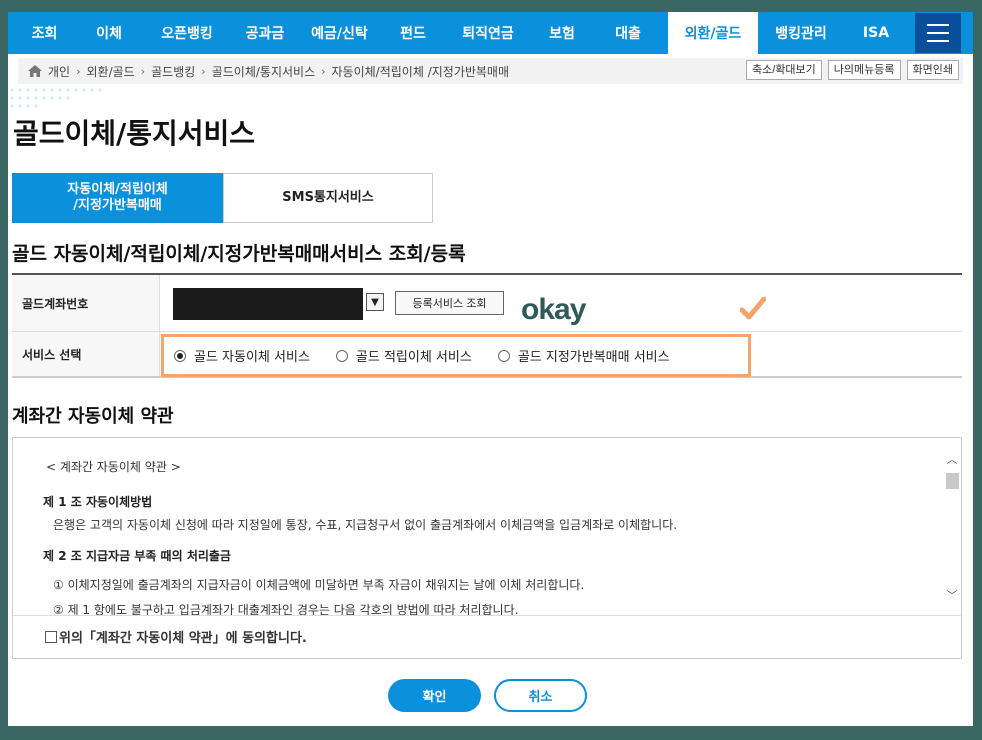 This screenshot has height=740, width=982. I want to click on terms-article-title: 제 2 조 지급자금 부족 때의 처리출금, so click(137, 556).